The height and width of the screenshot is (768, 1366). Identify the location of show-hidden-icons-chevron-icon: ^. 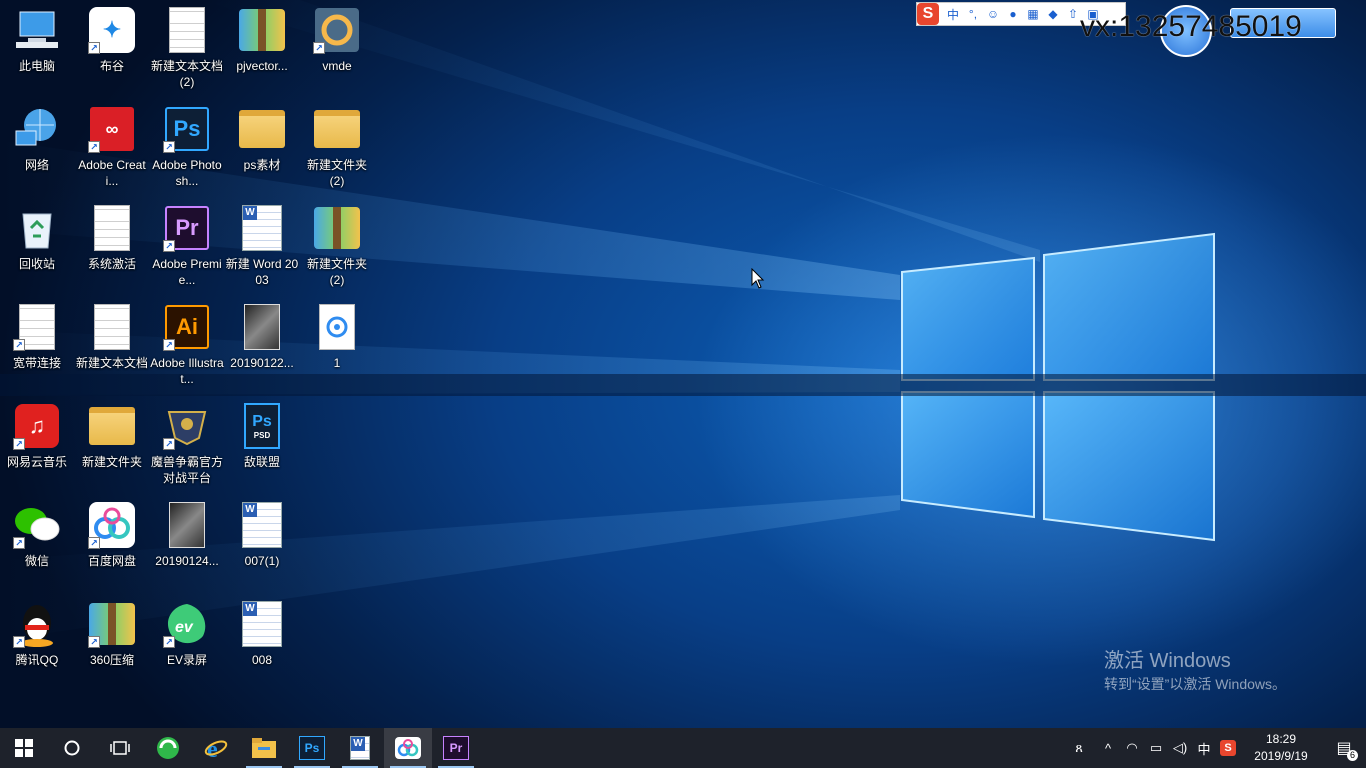
(1108, 748).